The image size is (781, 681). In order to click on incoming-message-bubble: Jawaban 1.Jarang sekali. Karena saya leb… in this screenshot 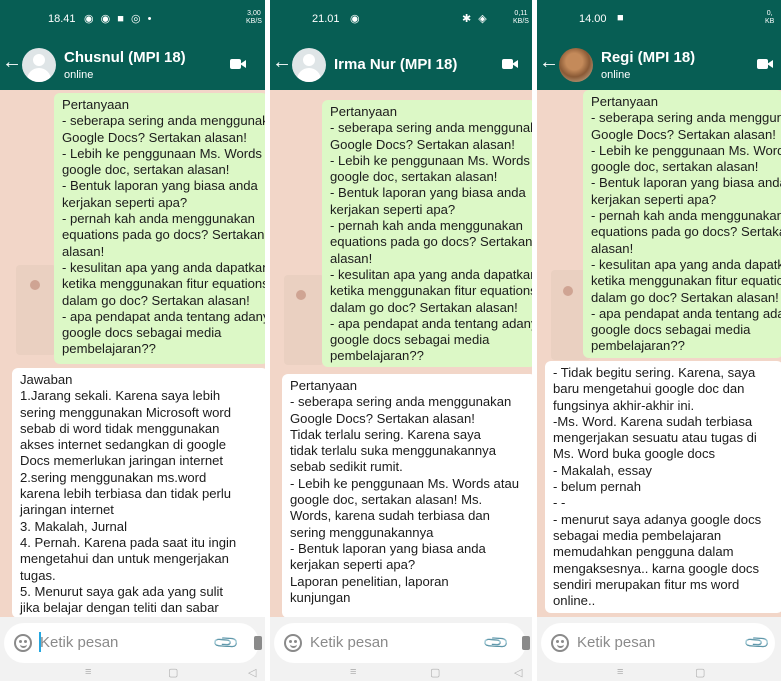, I will do `click(138, 493)`.